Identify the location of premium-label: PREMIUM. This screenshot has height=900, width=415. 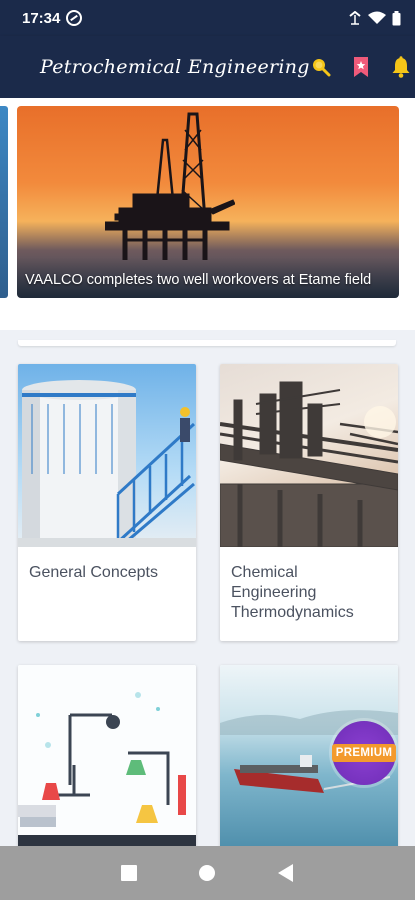
(364, 753).